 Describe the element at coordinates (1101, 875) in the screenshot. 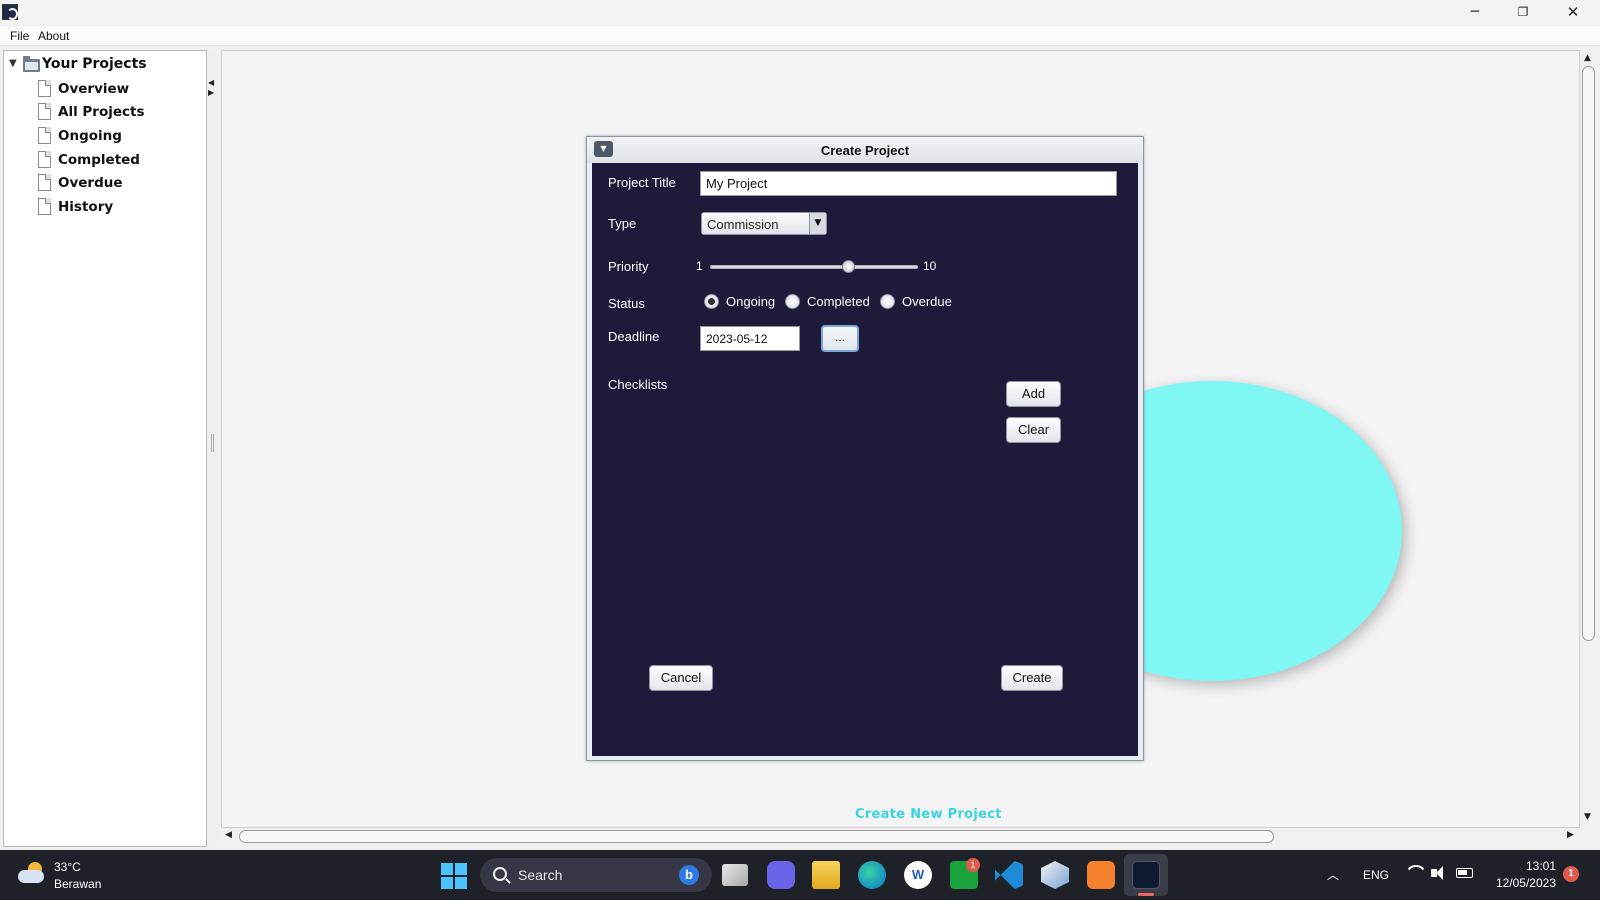

I see `xampp-icon` at that location.